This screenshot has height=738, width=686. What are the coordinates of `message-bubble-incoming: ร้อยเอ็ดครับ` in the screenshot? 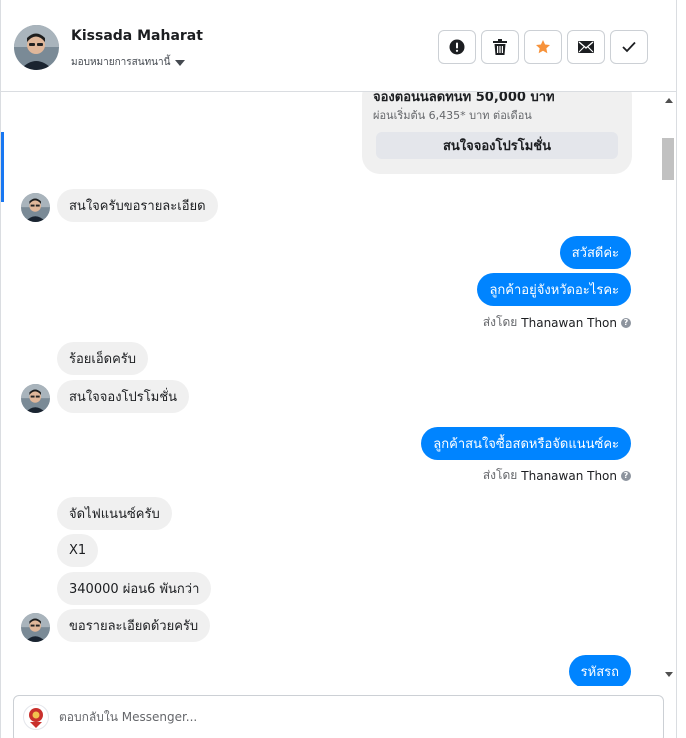 It's located at (103, 358).